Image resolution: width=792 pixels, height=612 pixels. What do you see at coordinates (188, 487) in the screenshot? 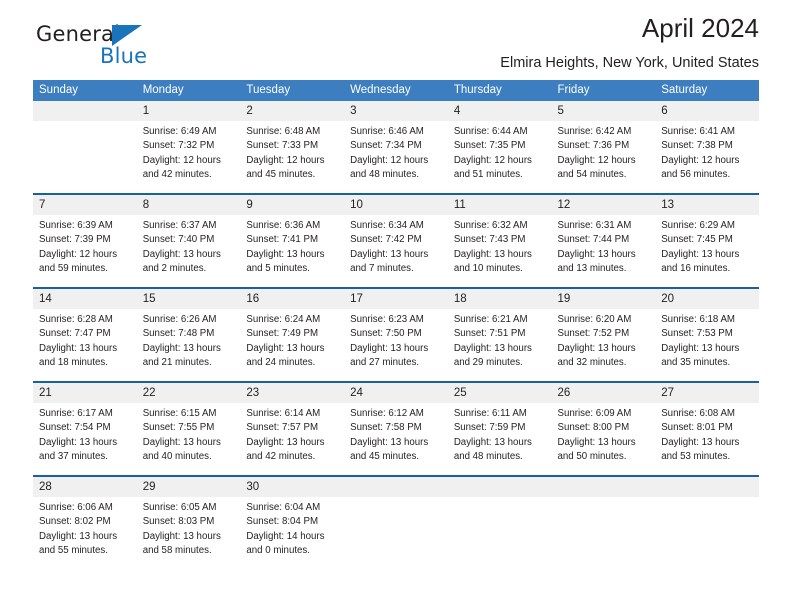
I see `day-number: 29` at bounding box center [188, 487].